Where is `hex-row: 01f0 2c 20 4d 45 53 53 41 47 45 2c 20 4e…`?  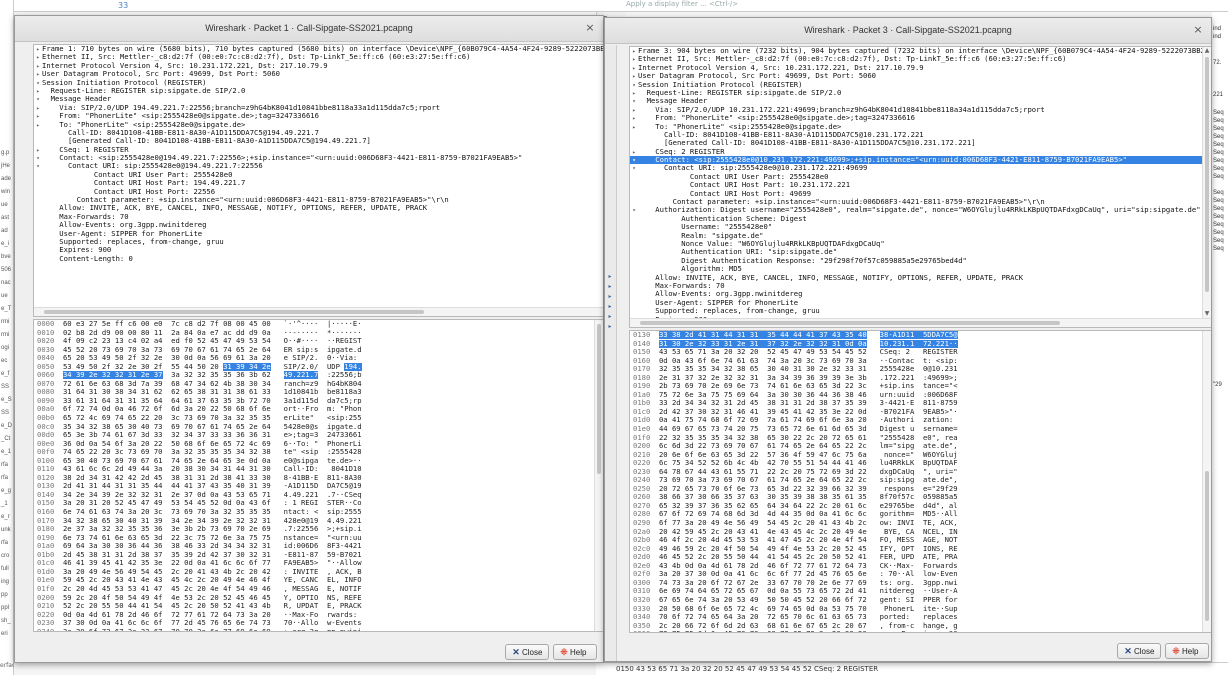 hex-row: 01f0 2c 20 4d 45 53 53 41 47 45 2c 20 4e… is located at coordinates (320, 589).